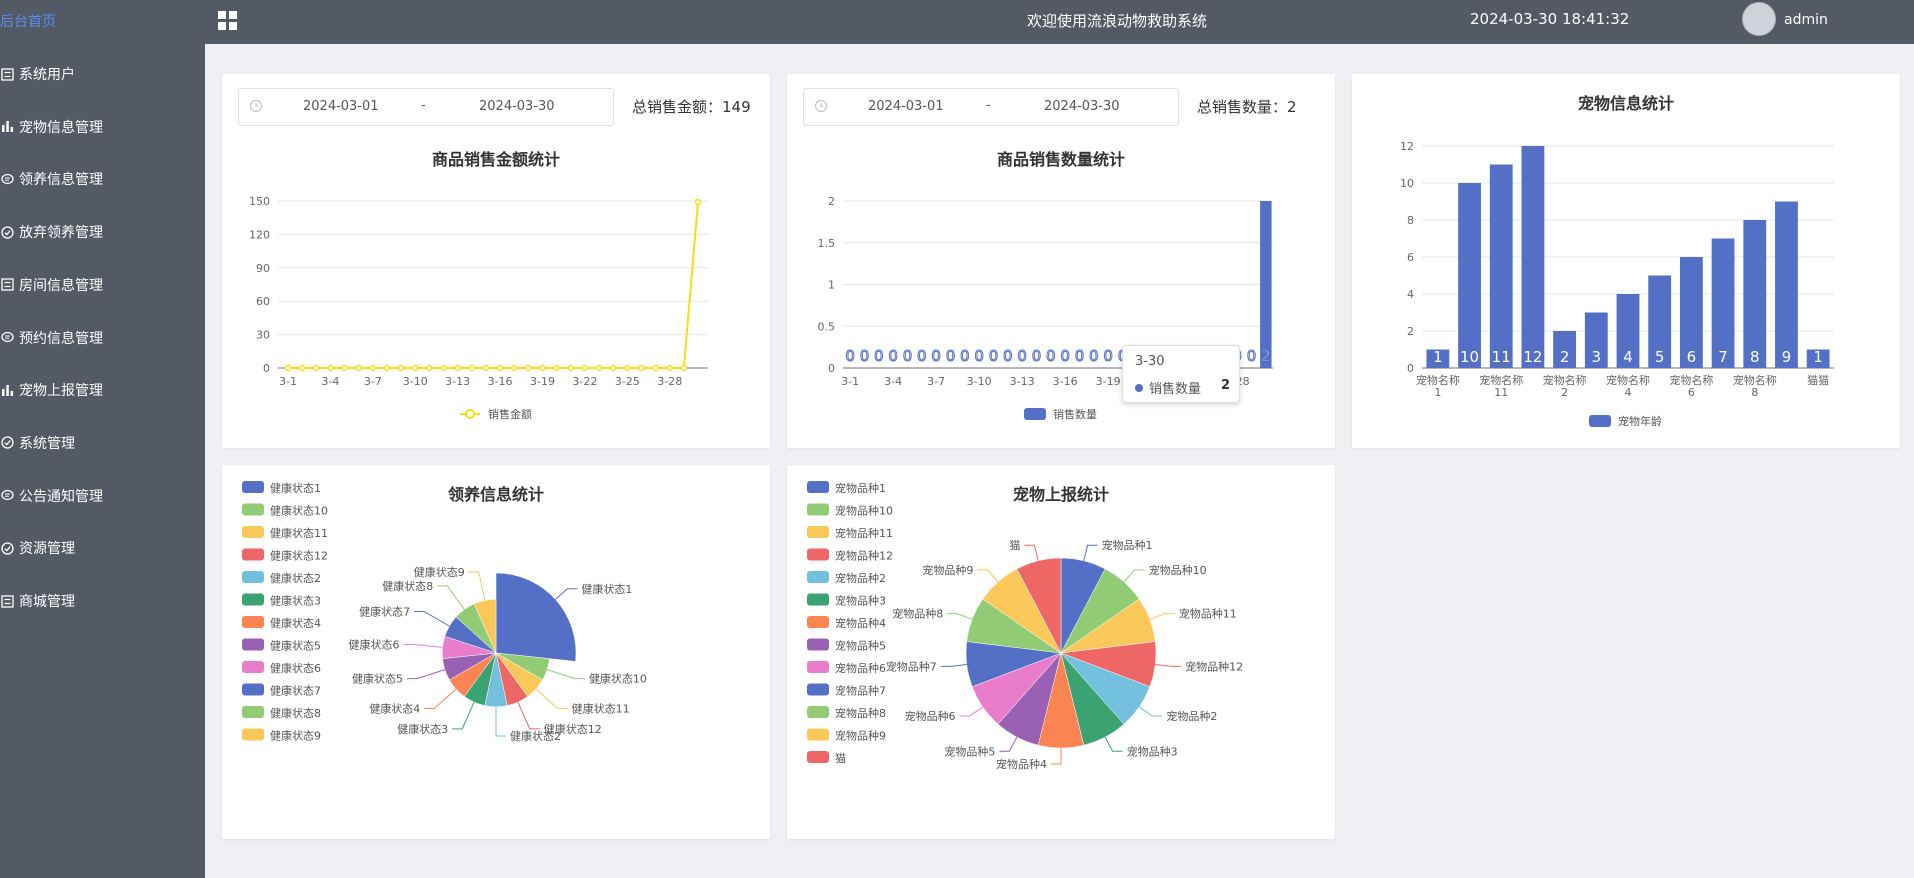  I want to click on legend-label: 宠物品种2, so click(860, 578).